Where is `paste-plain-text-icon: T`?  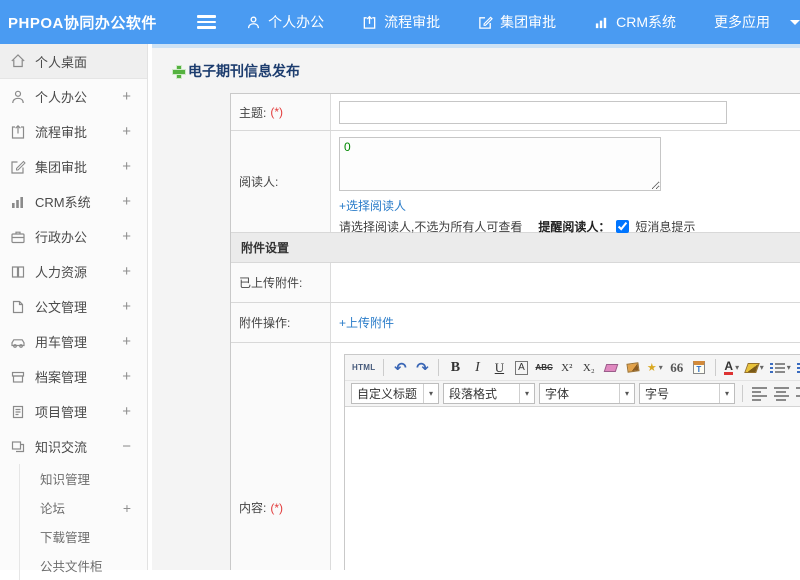 paste-plain-text-icon: T is located at coordinates (699, 367).